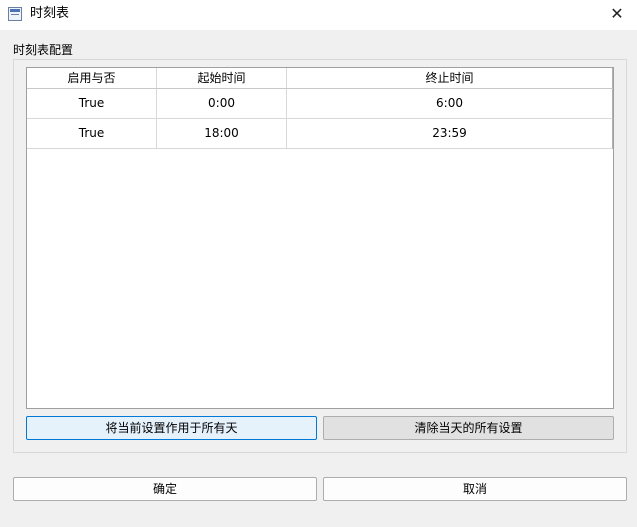  Describe the element at coordinates (222, 104) in the screenshot. I see `cell-start-time: 0:00` at that location.